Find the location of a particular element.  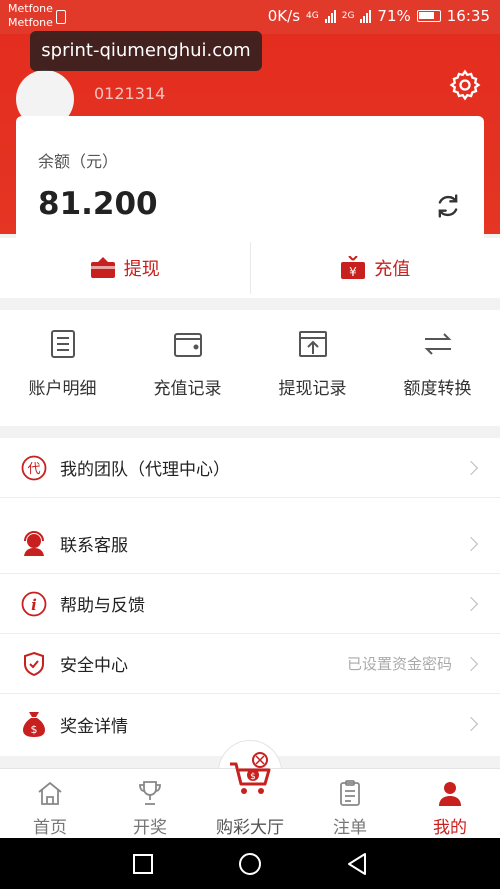

back-triangle-icon is located at coordinates (357, 864).